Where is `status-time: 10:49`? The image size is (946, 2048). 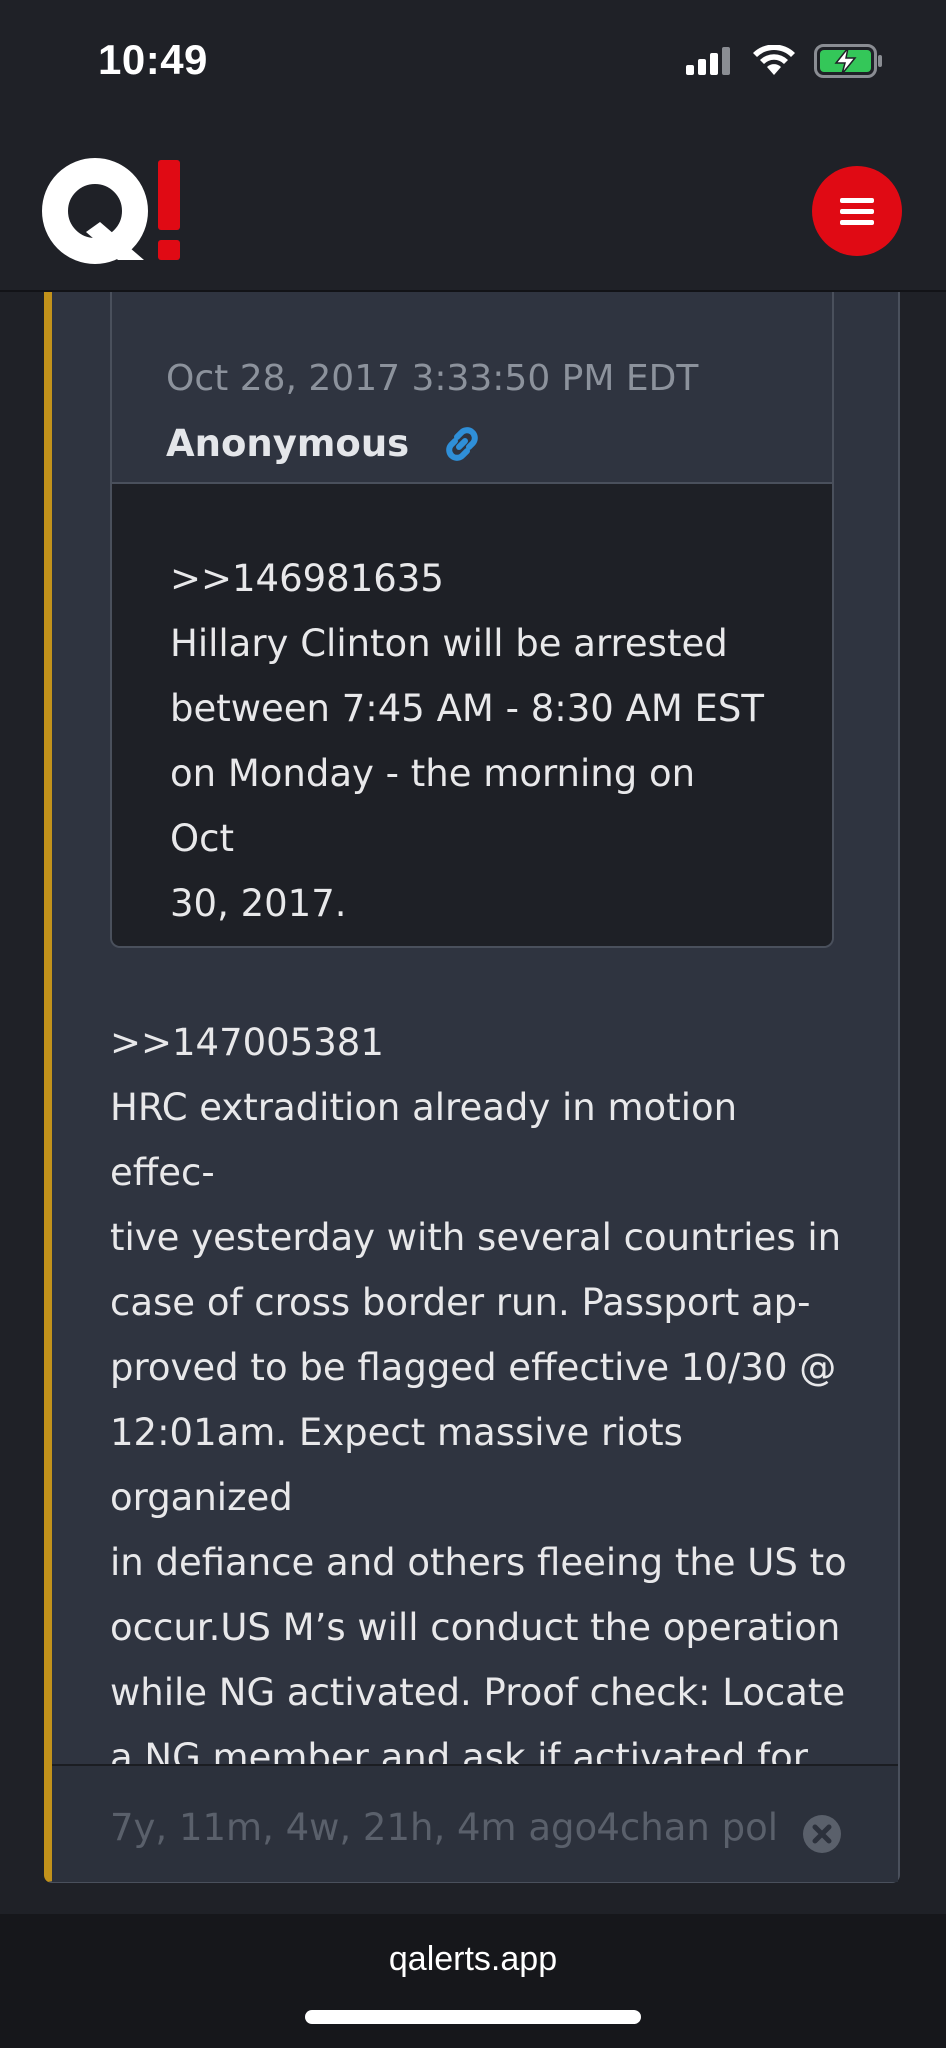 status-time: 10:49 is located at coordinates (153, 59).